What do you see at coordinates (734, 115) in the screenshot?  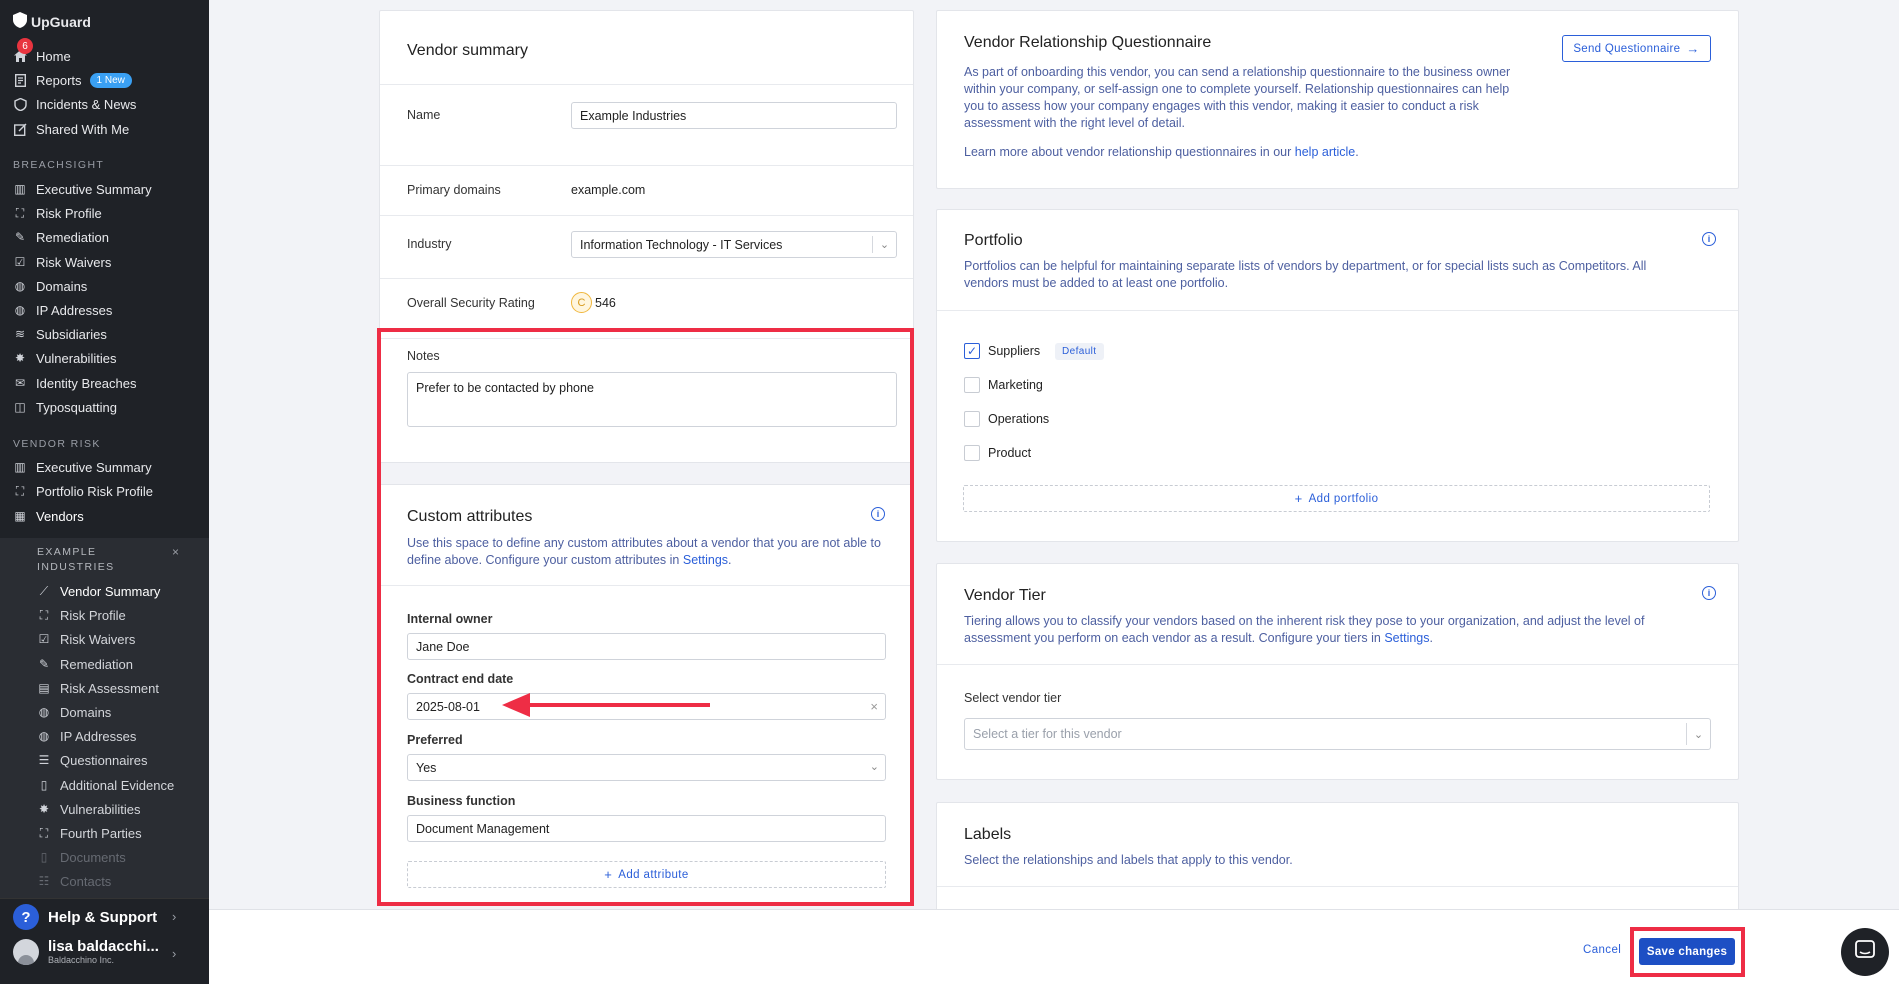 I see `vendor-name-input: Example Industries` at bounding box center [734, 115].